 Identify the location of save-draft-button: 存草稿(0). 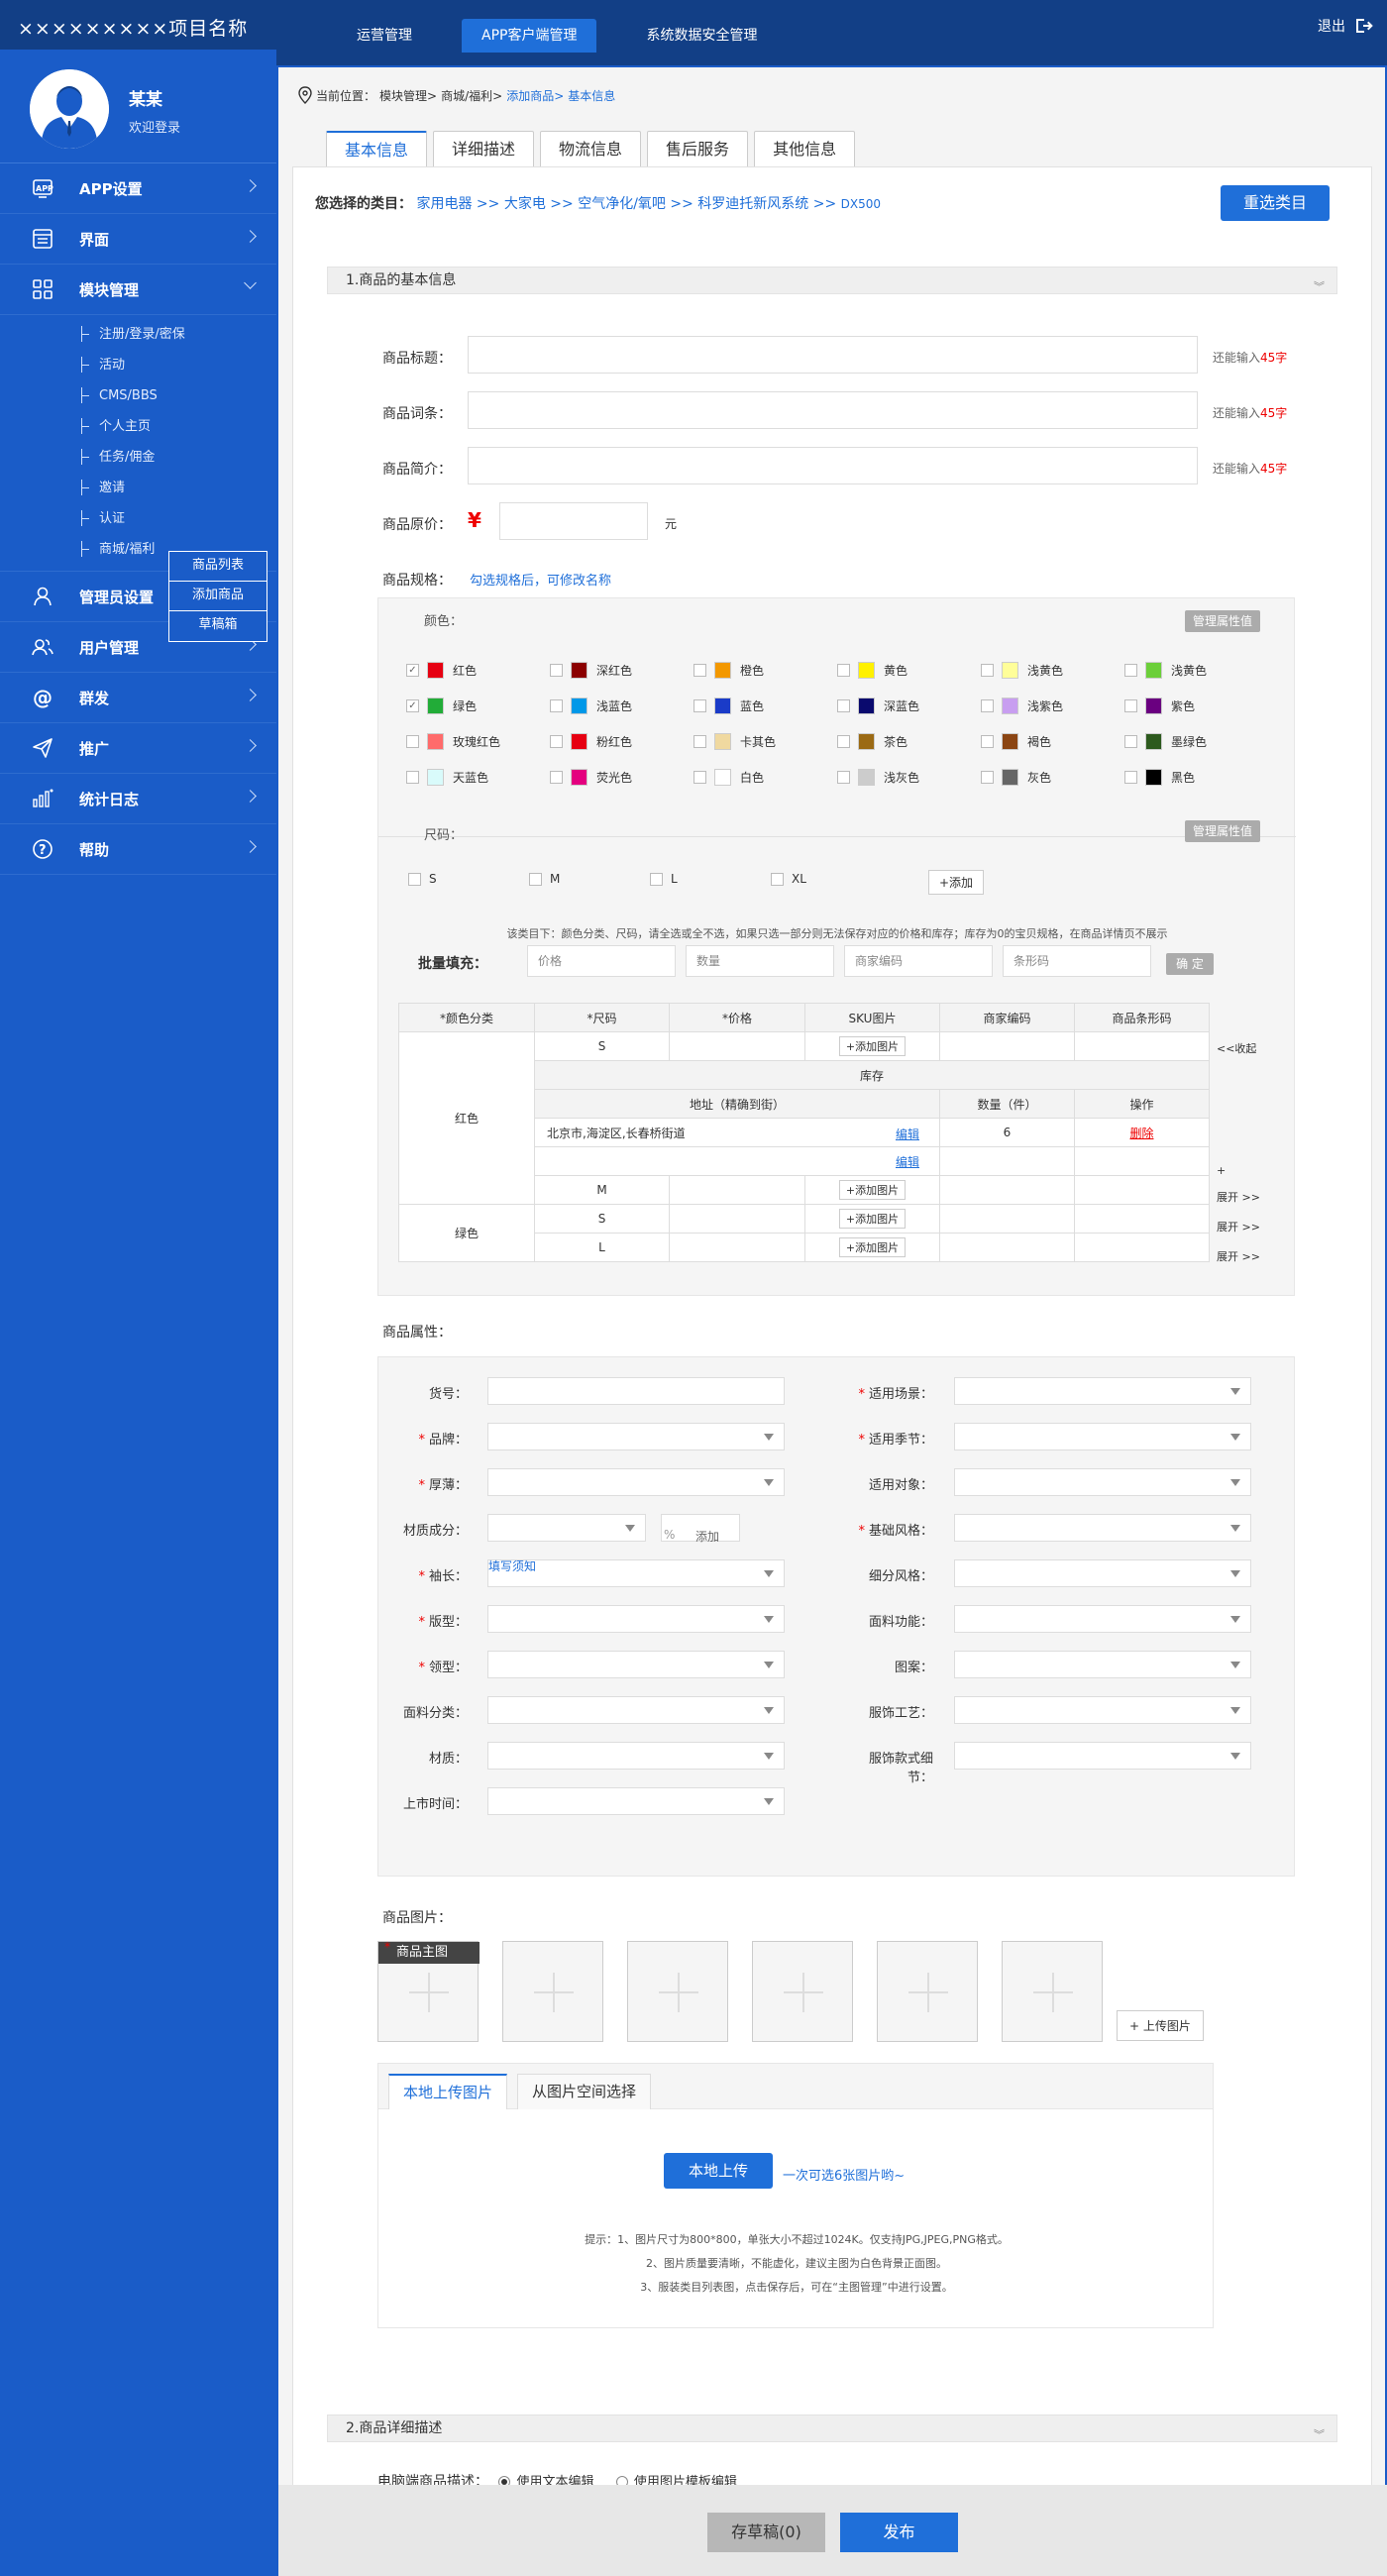
(766, 2533).